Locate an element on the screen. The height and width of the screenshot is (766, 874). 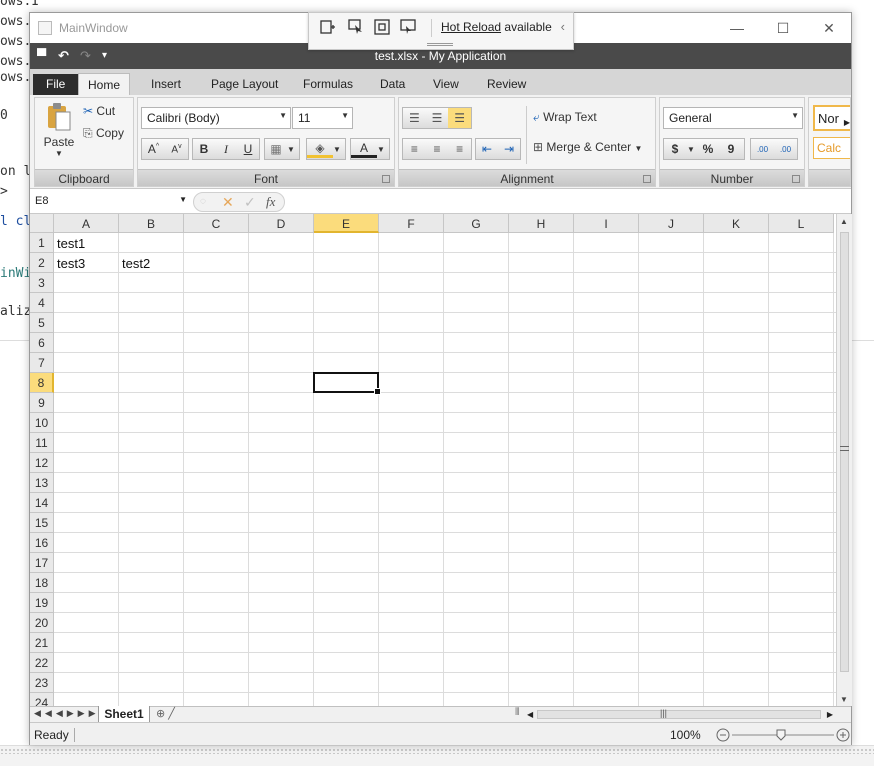
row-header-8: 8 is located at coordinates (42, 383).